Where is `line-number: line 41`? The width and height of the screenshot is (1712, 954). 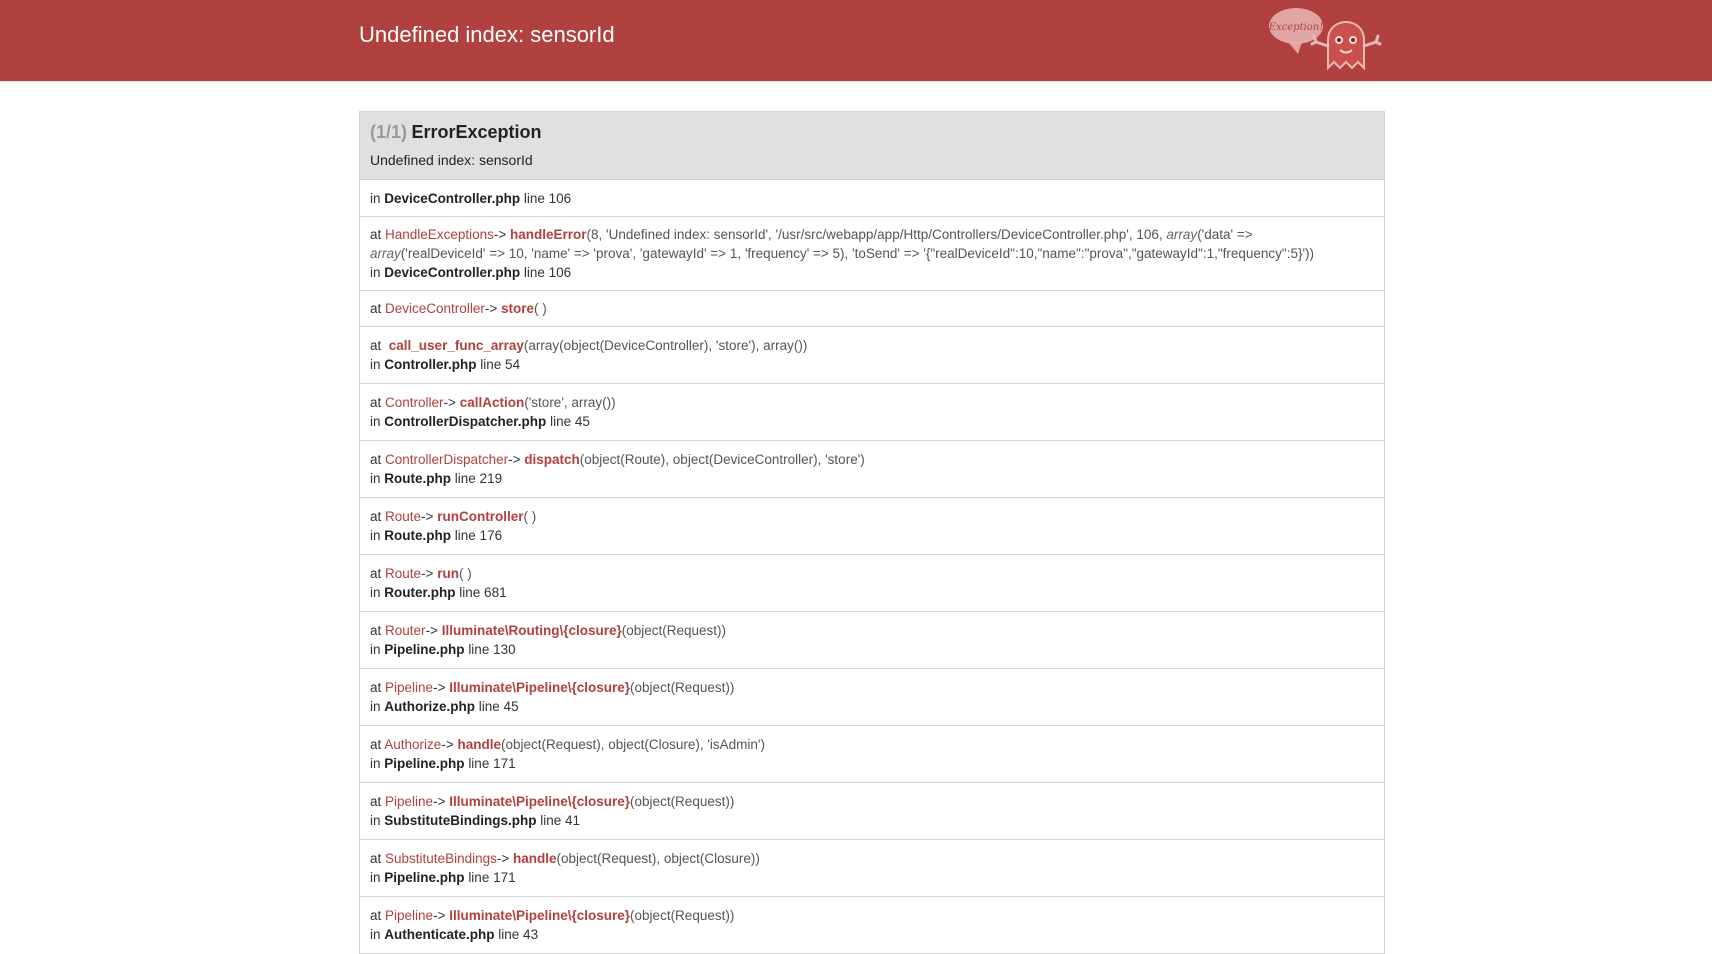 line-number: line 41 is located at coordinates (560, 820).